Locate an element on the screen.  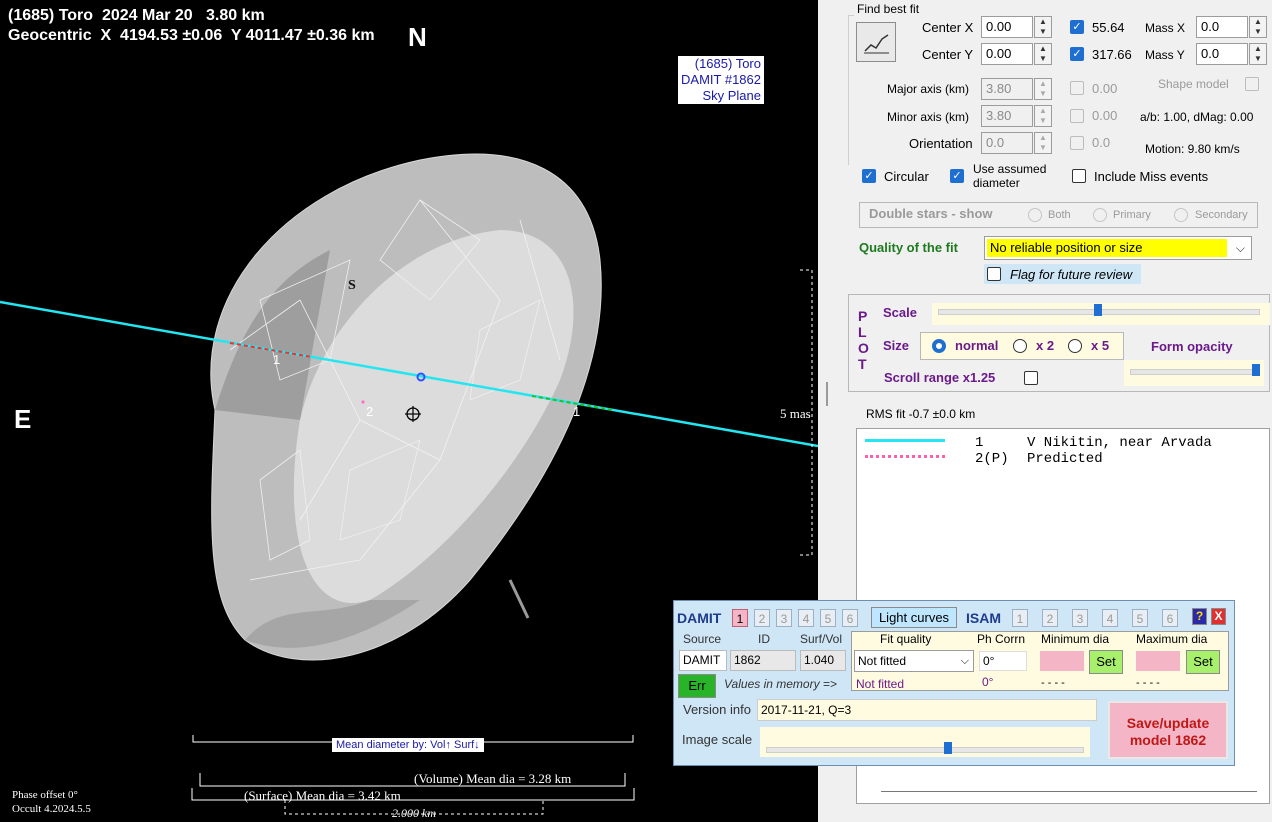
ph-corrn-field: 0° is located at coordinates (1003, 661).